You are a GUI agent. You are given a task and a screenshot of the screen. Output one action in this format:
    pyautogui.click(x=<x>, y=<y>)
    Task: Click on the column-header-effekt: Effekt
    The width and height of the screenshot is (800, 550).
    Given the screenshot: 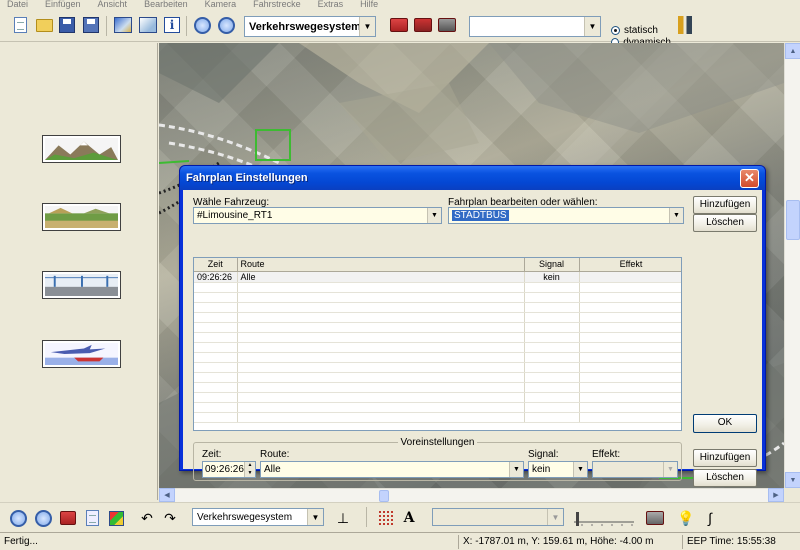 What is the action you would take?
    pyautogui.click(x=630, y=265)
    